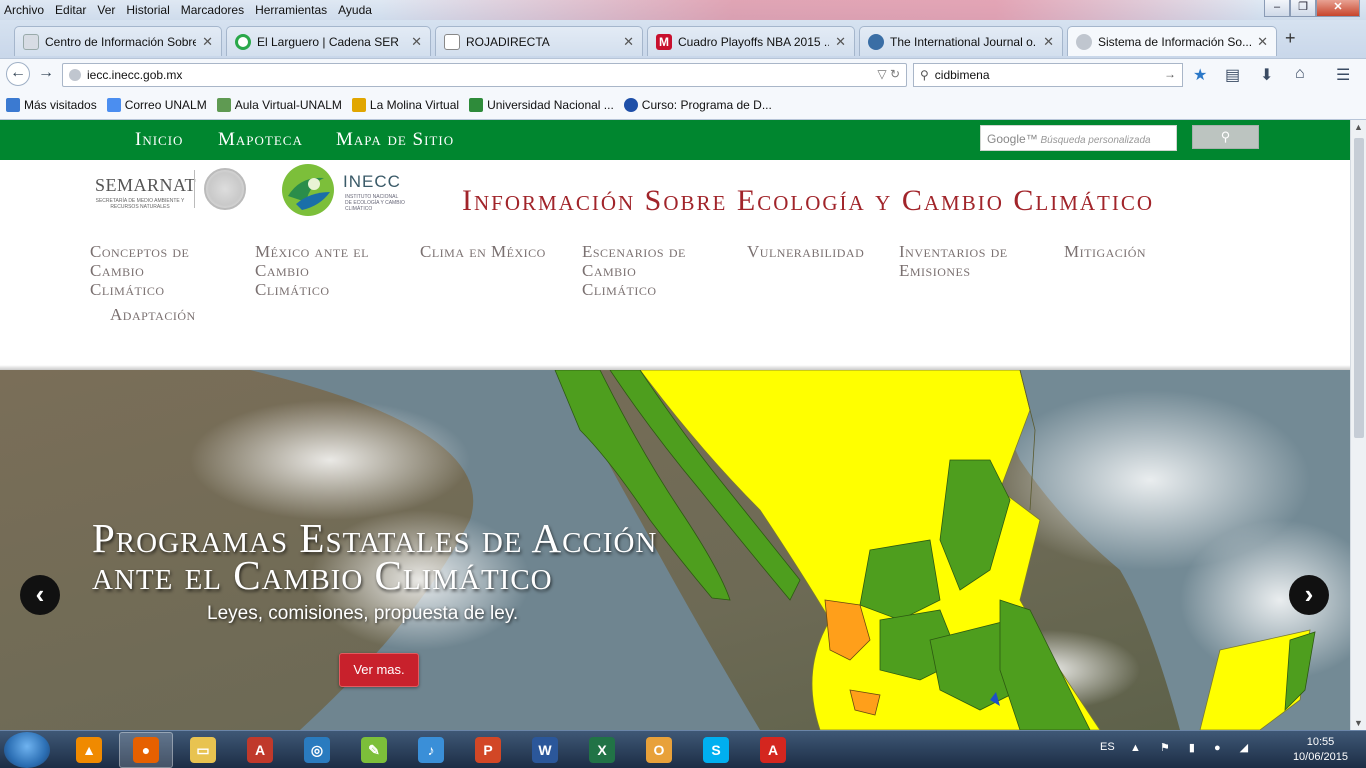  Describe the element at coordinates (1358, 127) in the screenshot. I see `scroll-up-icon: ▲` at that location.